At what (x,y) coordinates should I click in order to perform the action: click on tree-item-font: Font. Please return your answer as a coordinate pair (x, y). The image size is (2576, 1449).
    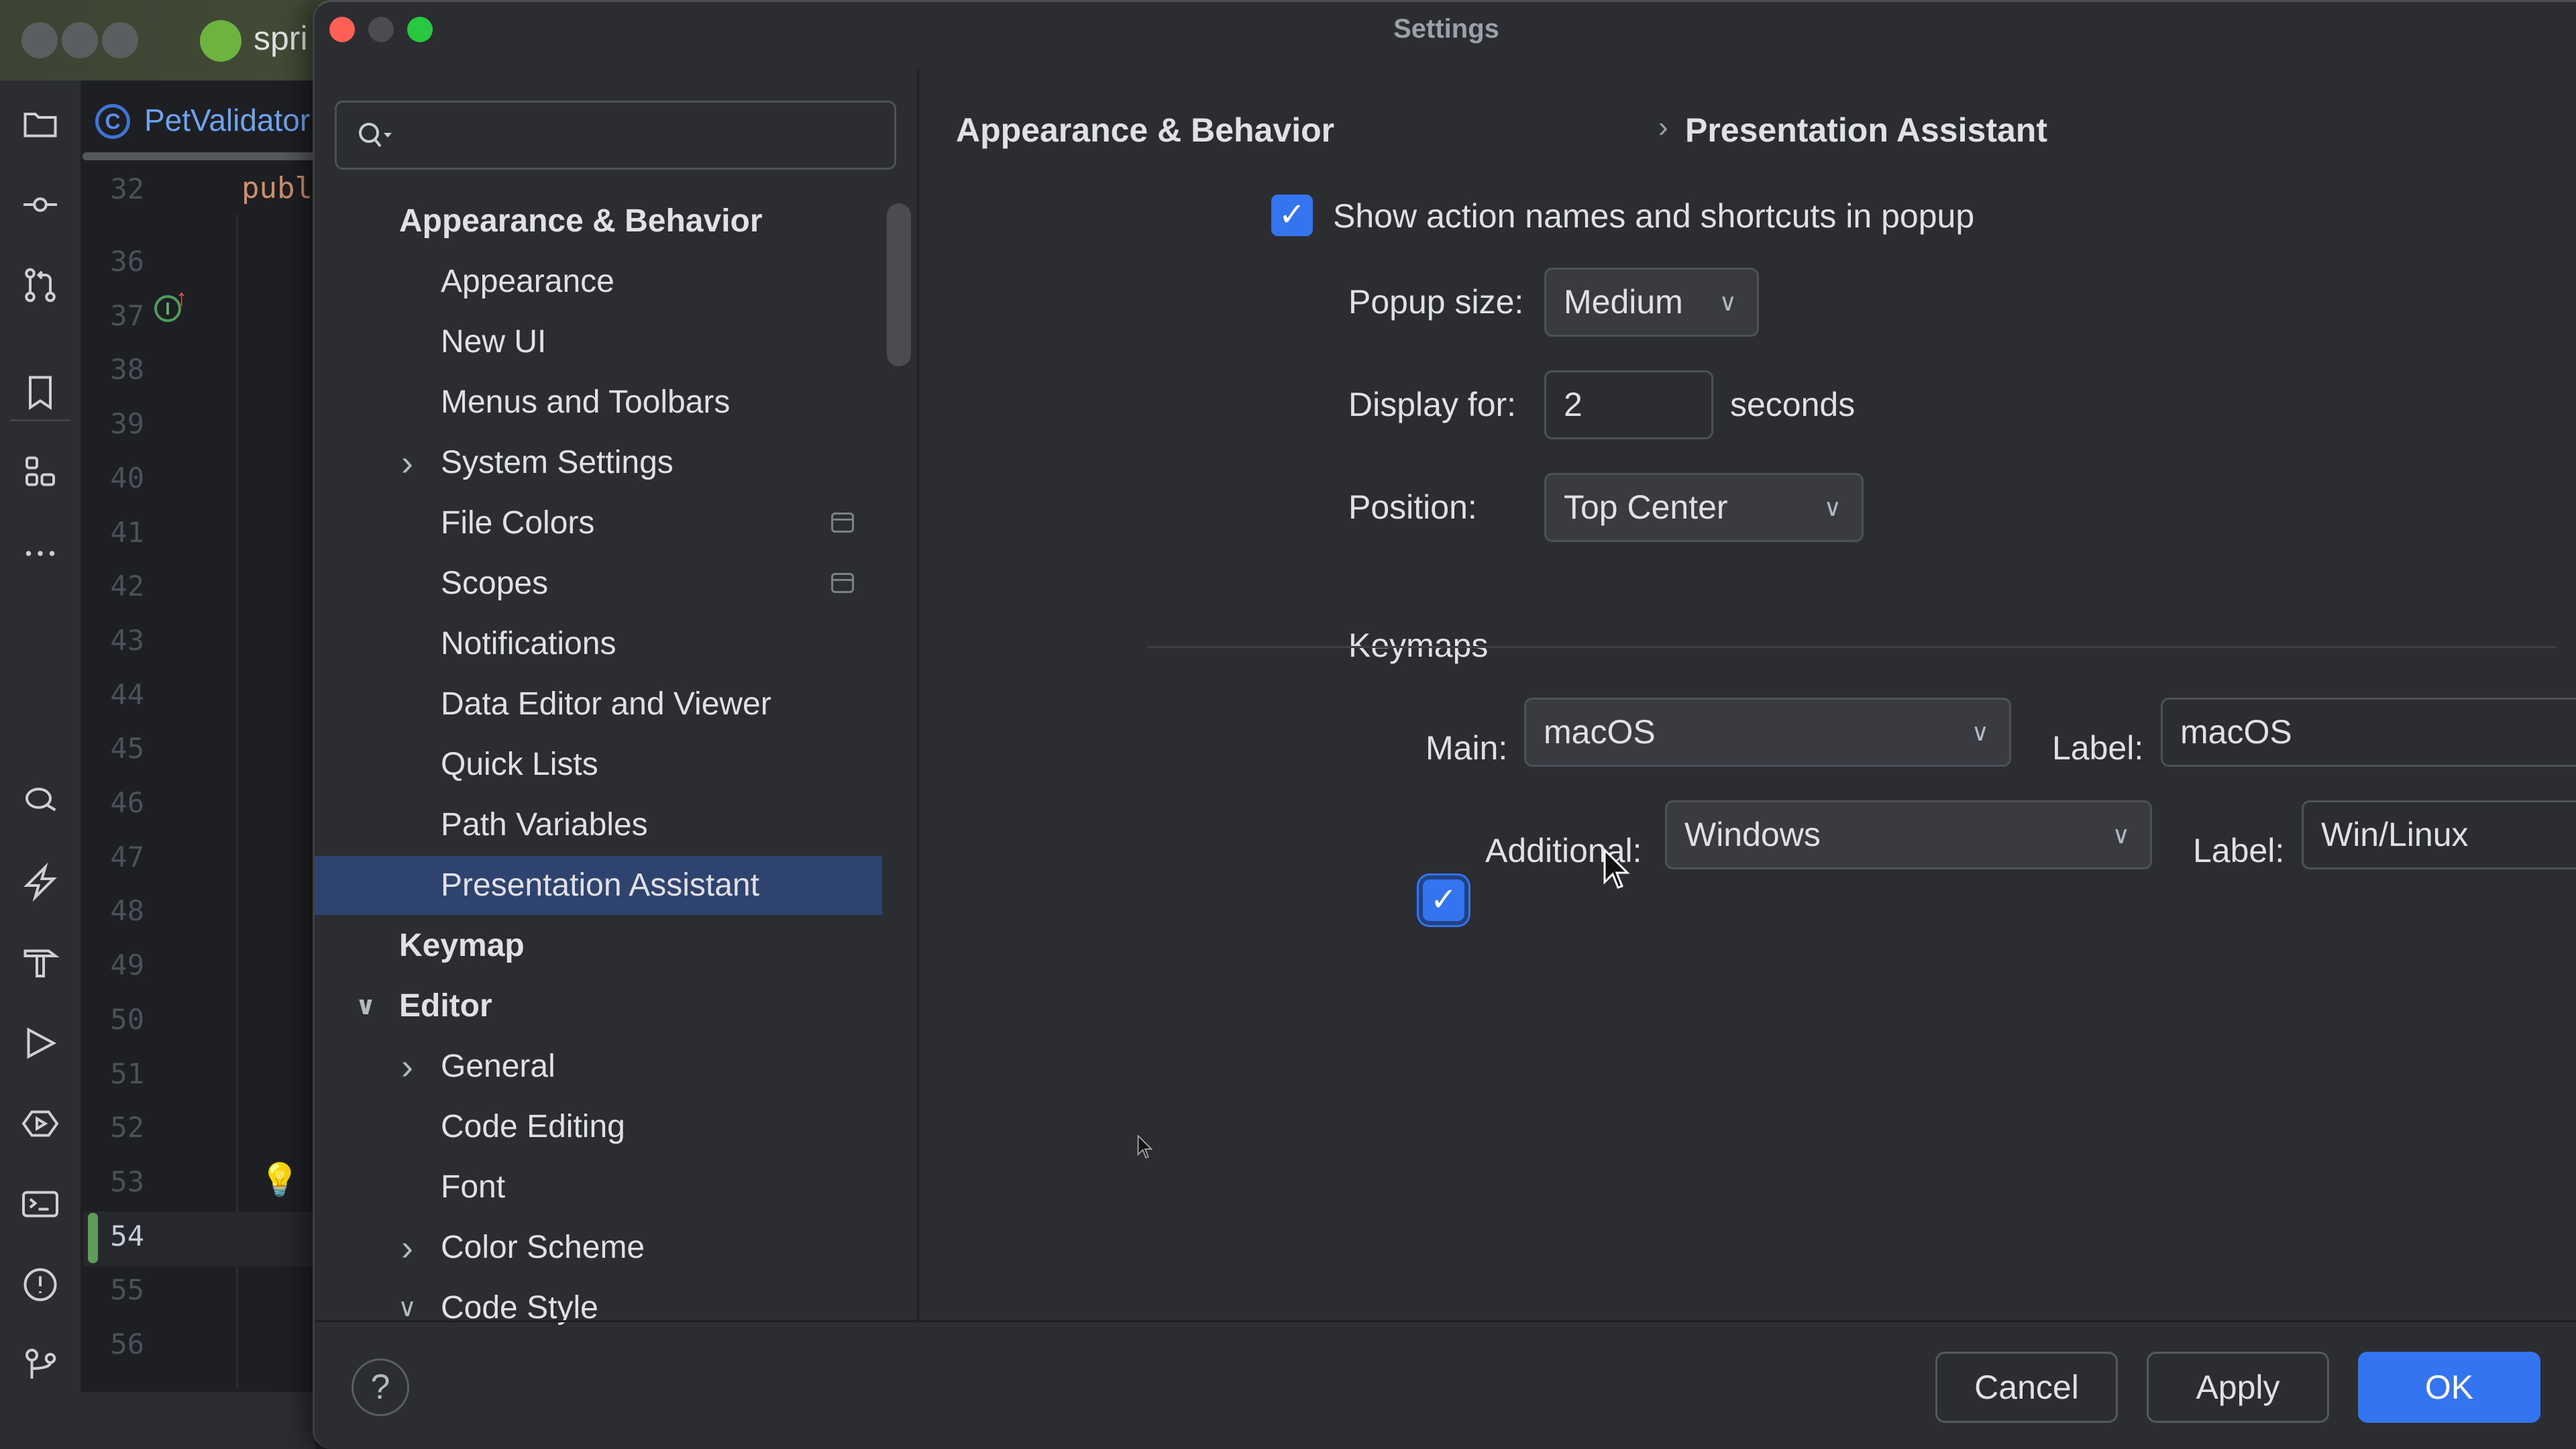
    Looking at the image, I should click on (598, 1187).